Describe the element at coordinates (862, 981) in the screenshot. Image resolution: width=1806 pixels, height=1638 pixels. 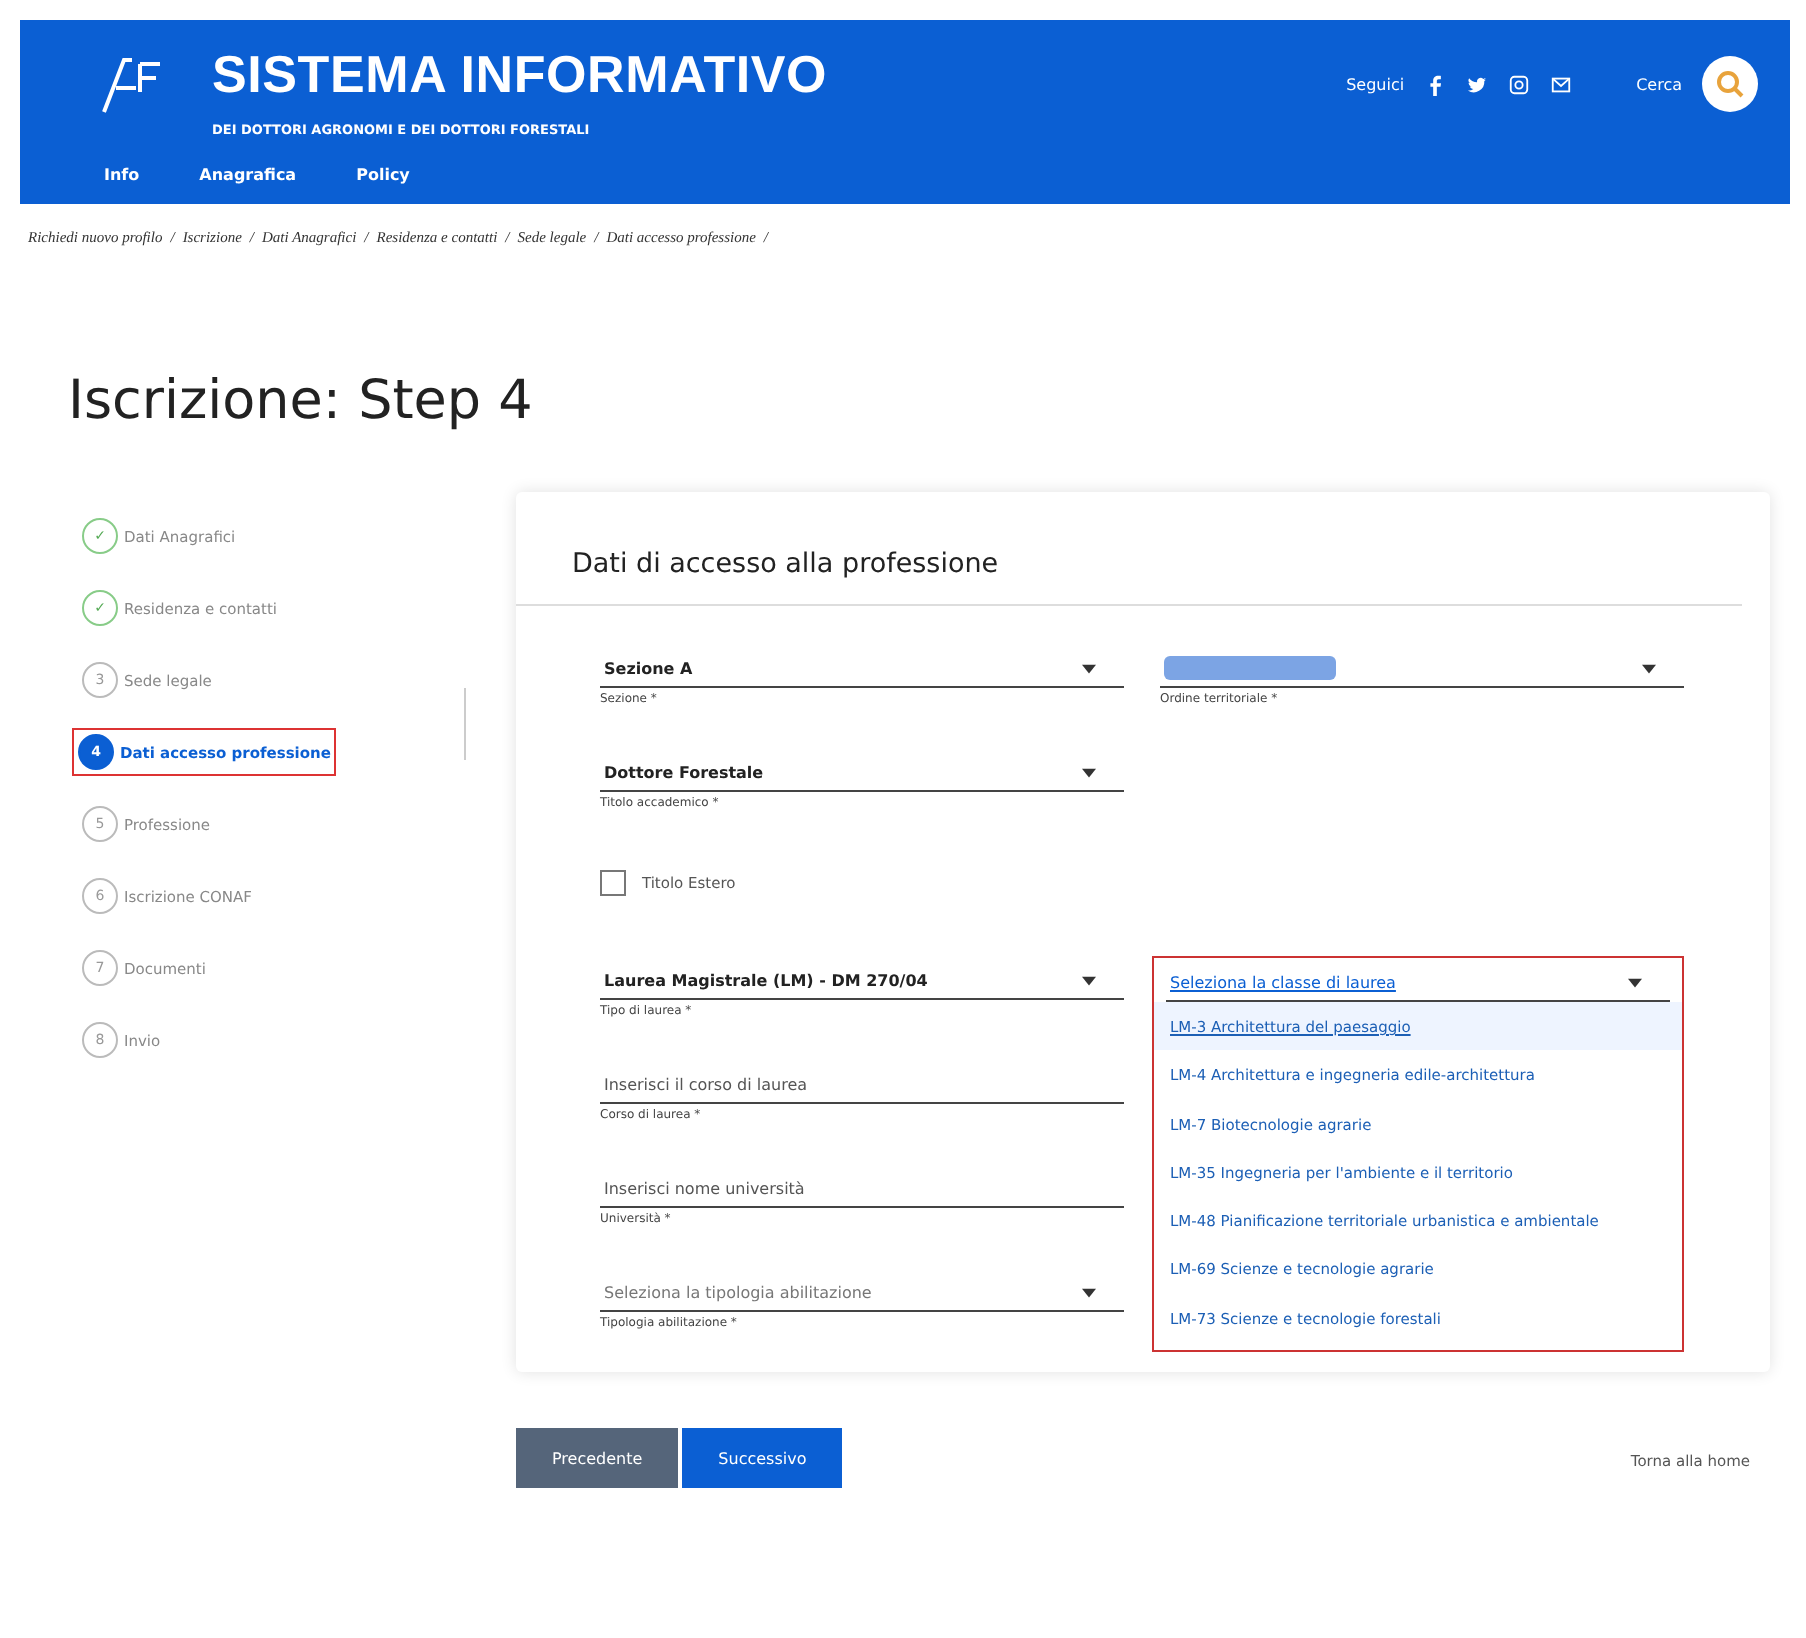
I see `select-field: Laurea Magistrale (LM) - DM 270/04` at that location.